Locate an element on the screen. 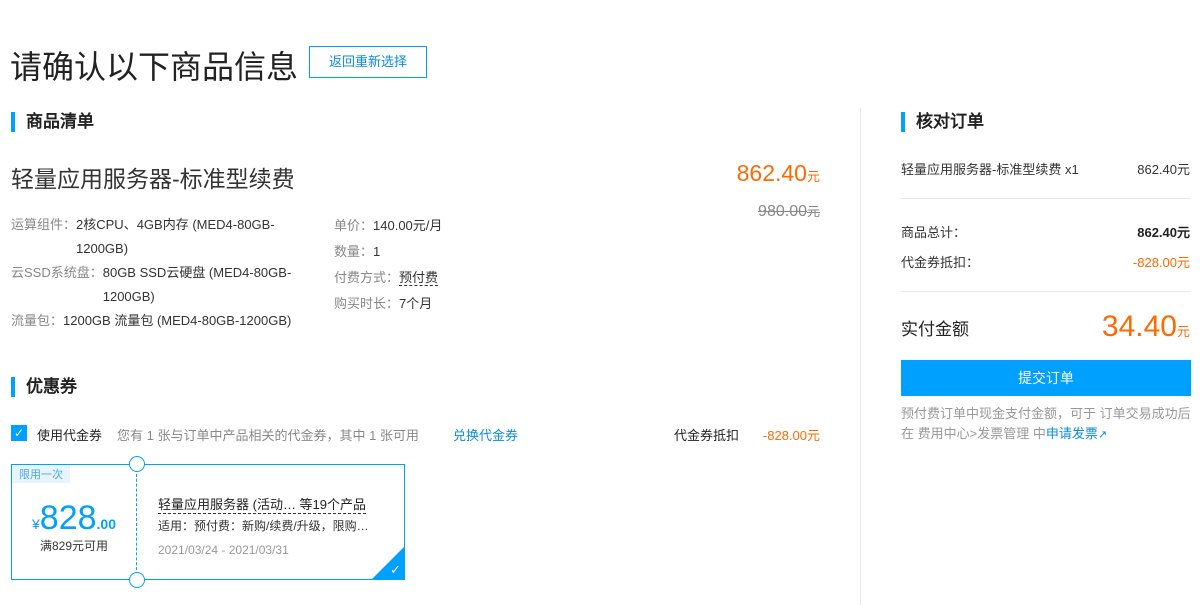 This screenshot has height=605, width=1200. price-value: 862.40 is located at coordinates (771, 173).